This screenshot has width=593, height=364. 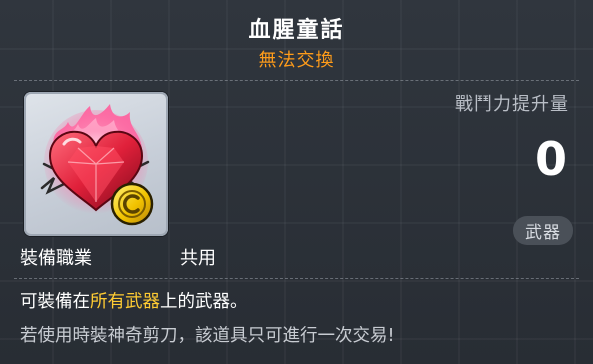 What do you see at coordinates (125, 302) in the screenshot?
I see `description-highlight: 所有武器` at bounding box center [125, 302].